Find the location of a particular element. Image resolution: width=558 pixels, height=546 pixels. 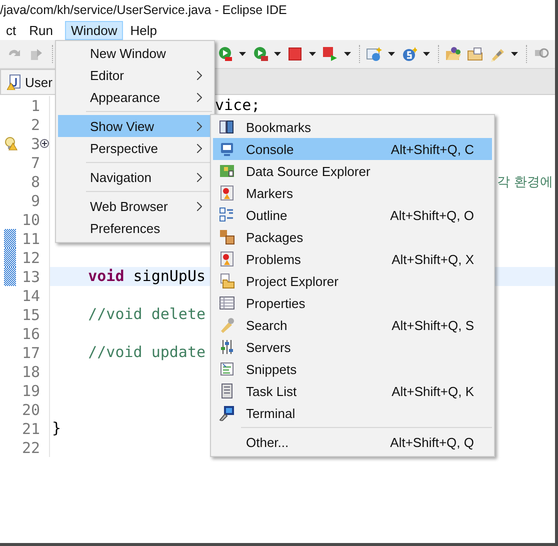

terminal-icon is located at coordinates (227, 413).